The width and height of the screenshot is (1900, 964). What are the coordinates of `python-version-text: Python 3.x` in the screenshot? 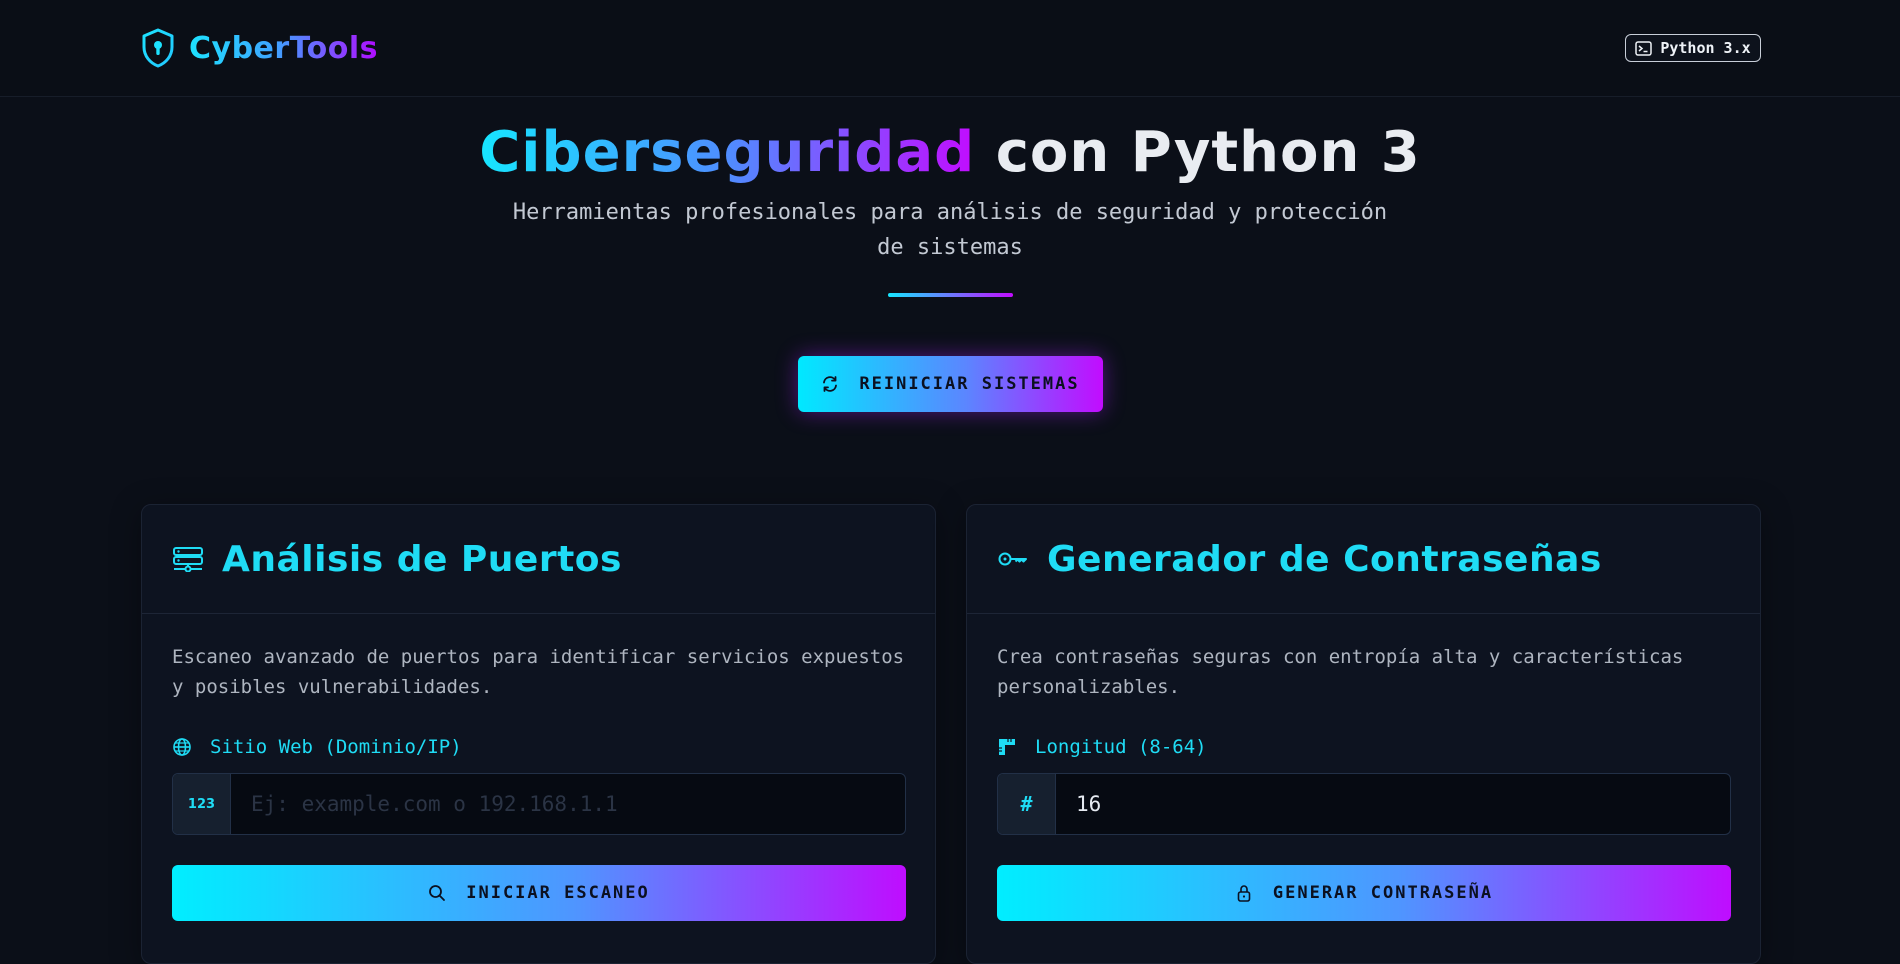 It's located at (1705, 48).